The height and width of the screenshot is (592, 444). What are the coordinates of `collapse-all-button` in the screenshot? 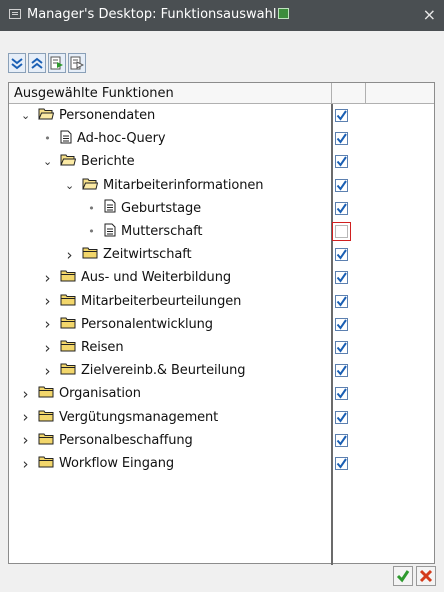 It's located at (37, 63).